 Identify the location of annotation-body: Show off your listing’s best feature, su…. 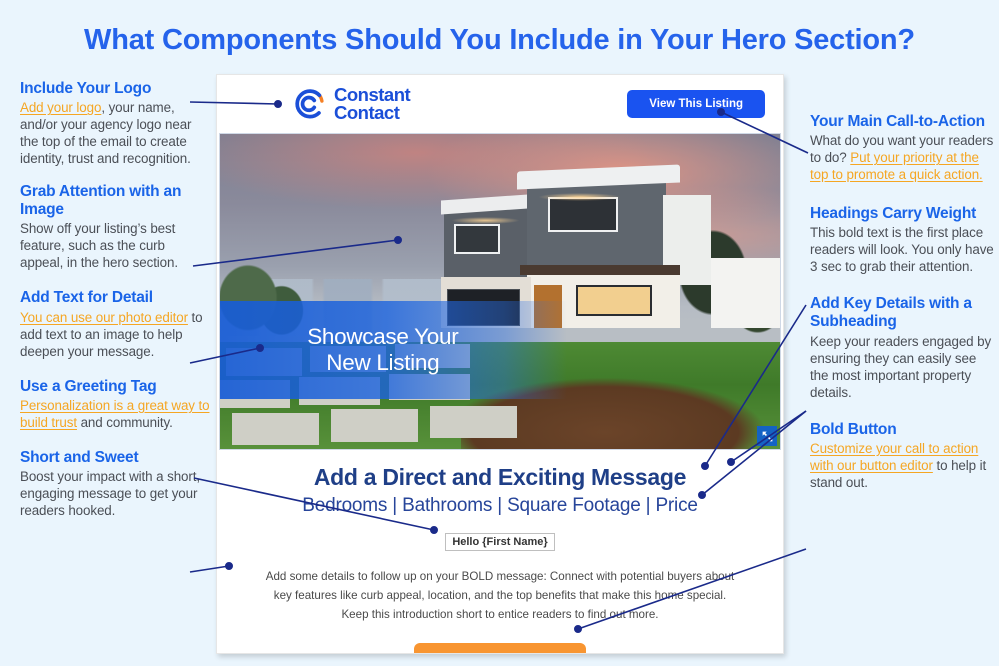
(99, 246).